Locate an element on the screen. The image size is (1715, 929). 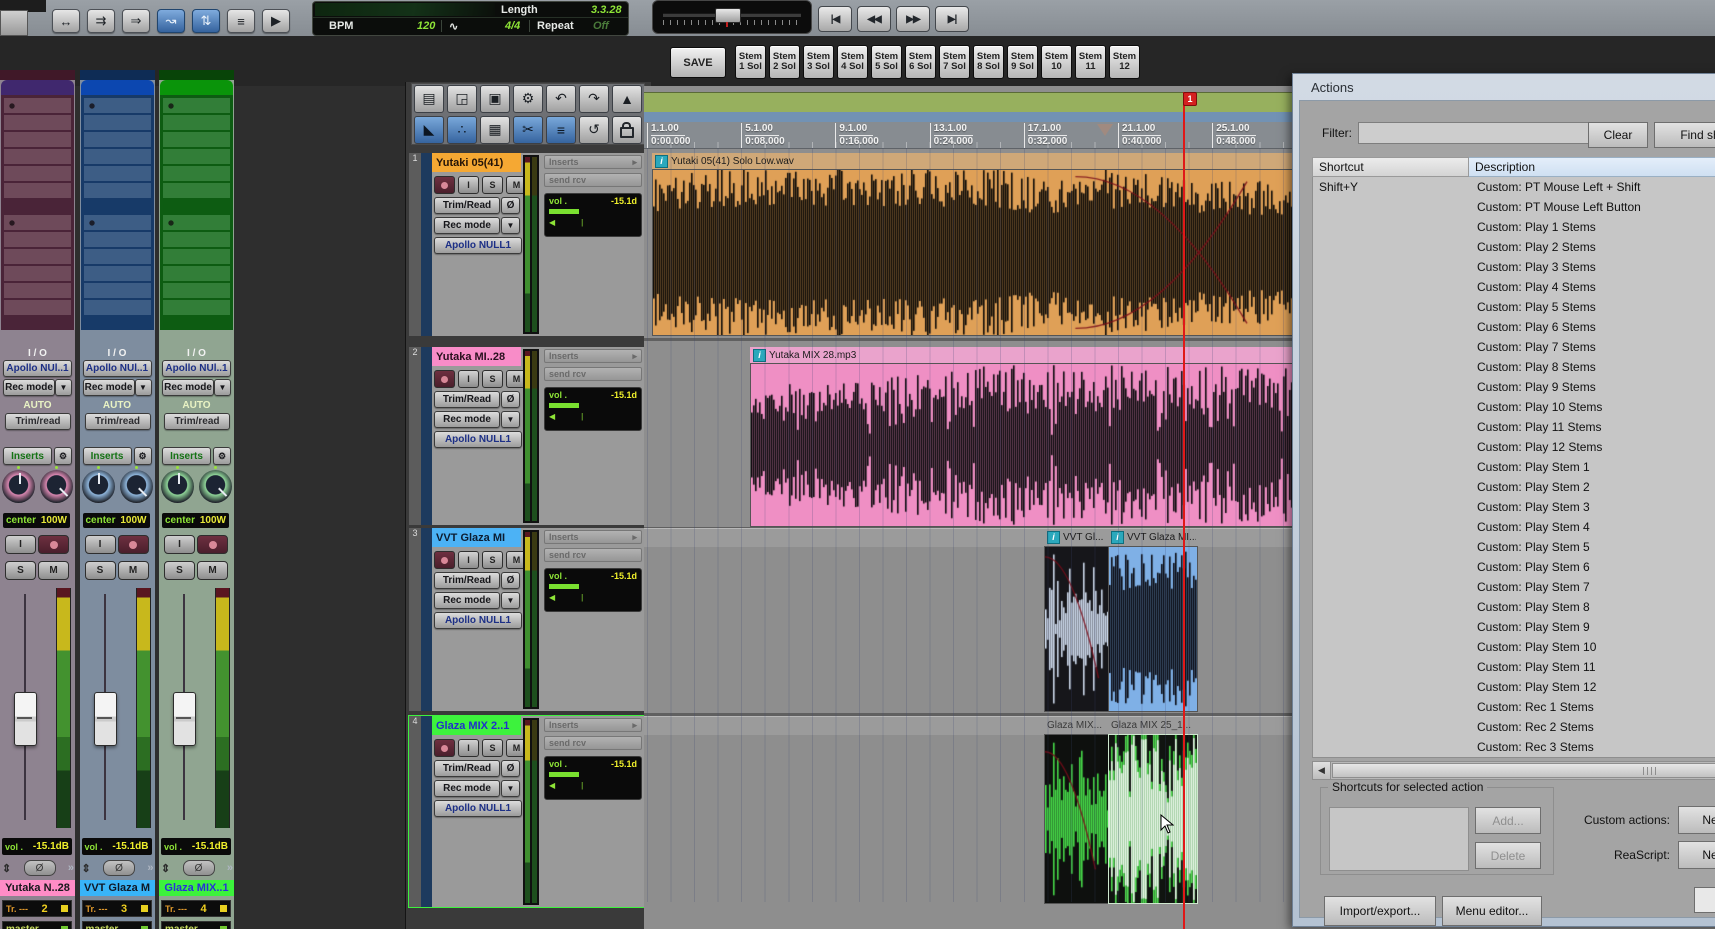
action-row: Custom: Rec 2 Stems is located at coordinates (1514, 727).